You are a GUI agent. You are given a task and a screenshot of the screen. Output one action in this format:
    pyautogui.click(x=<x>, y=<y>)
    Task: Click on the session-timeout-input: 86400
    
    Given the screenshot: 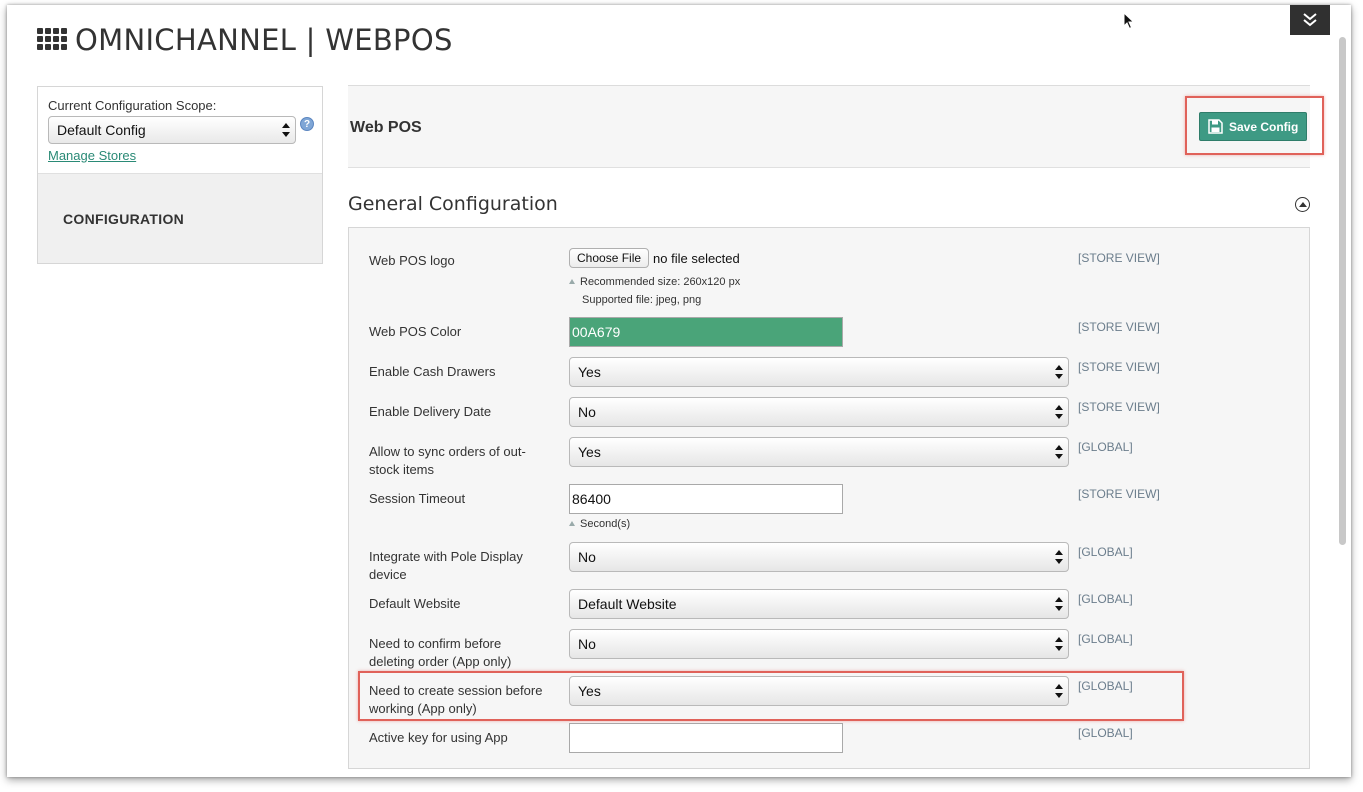 What is the action you would take?
    pyautogui.click(x=706, y=499)
    